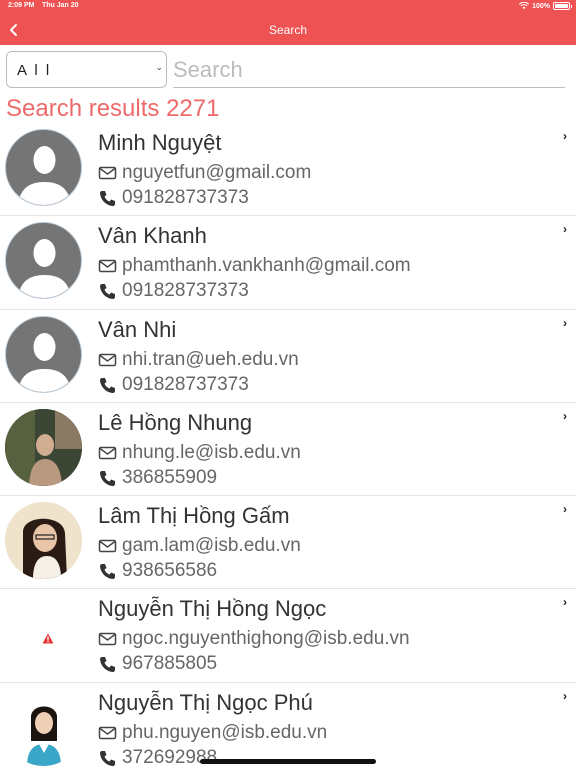  I want to click on contact-phone: 386855909, so click(169, 478).